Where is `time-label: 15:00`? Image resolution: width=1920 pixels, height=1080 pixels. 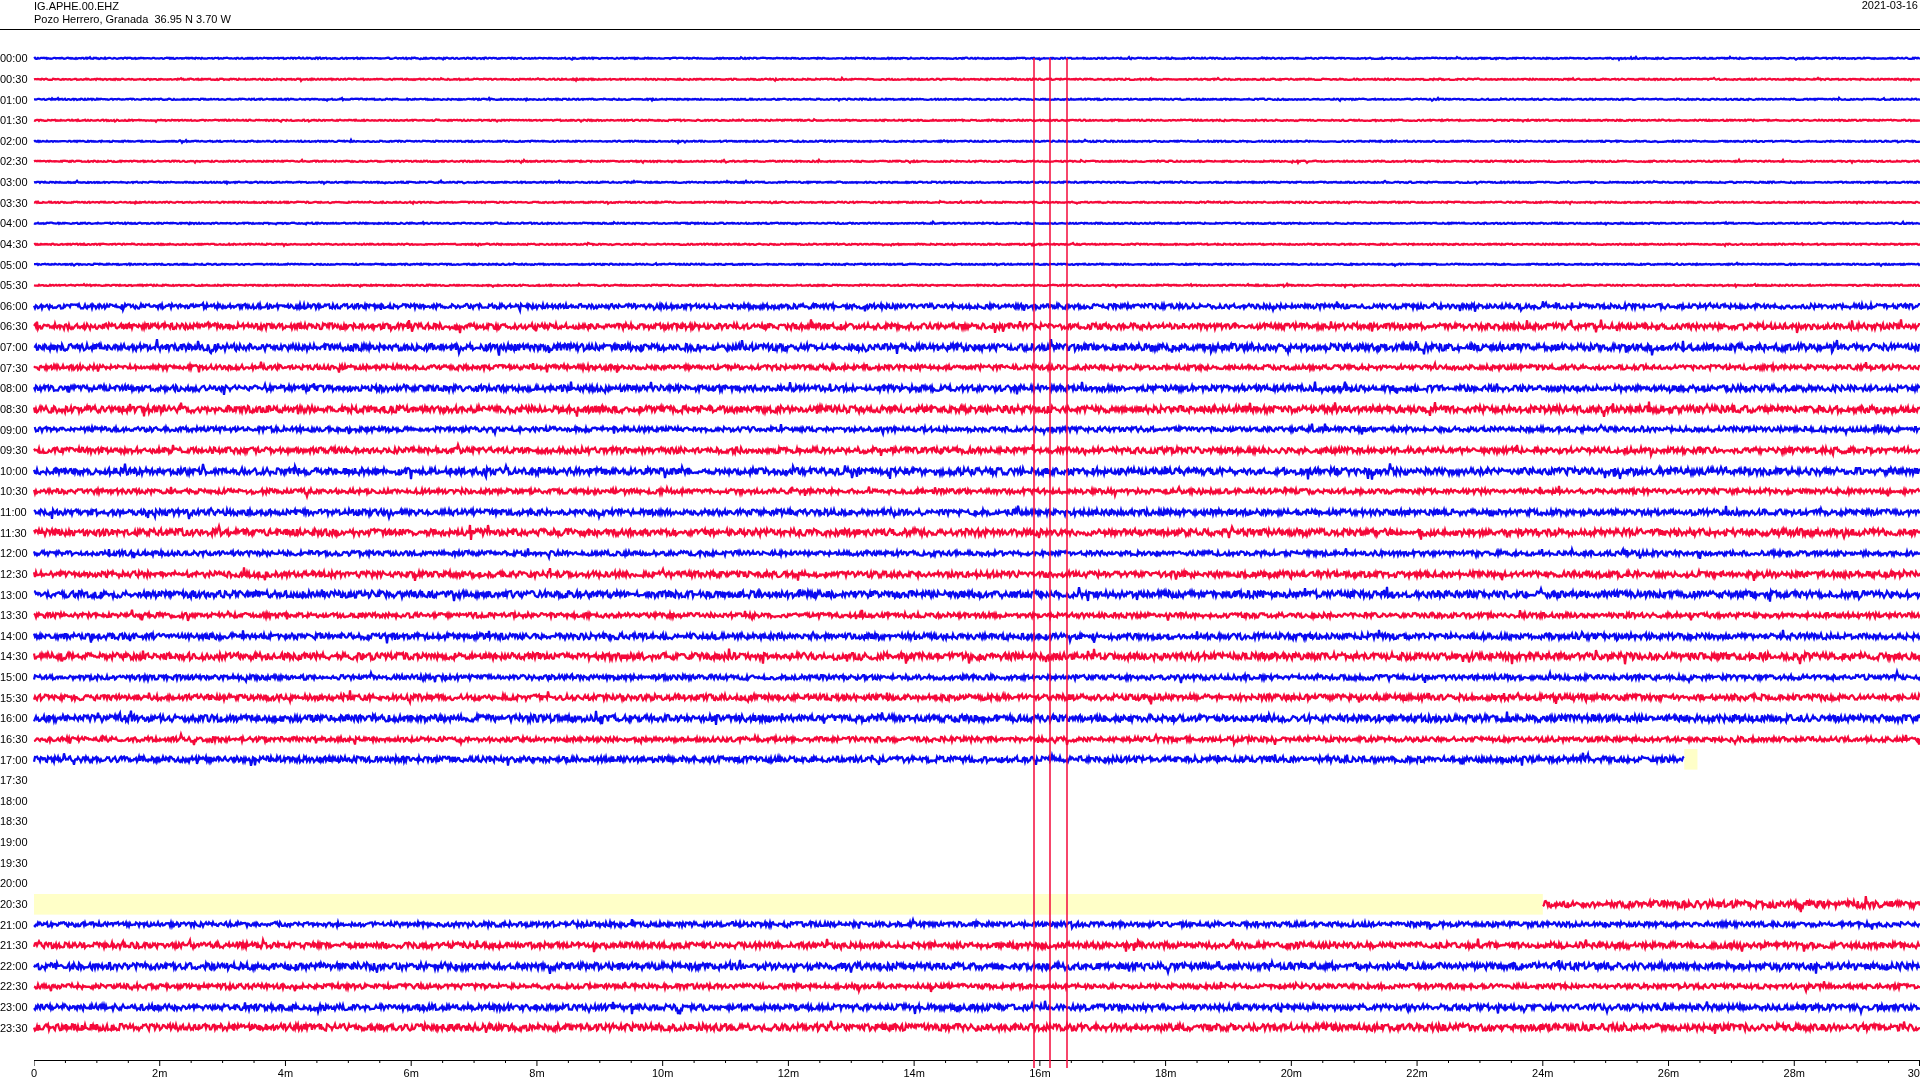
time-label: 15:00 is located at coordinates (14, 677).